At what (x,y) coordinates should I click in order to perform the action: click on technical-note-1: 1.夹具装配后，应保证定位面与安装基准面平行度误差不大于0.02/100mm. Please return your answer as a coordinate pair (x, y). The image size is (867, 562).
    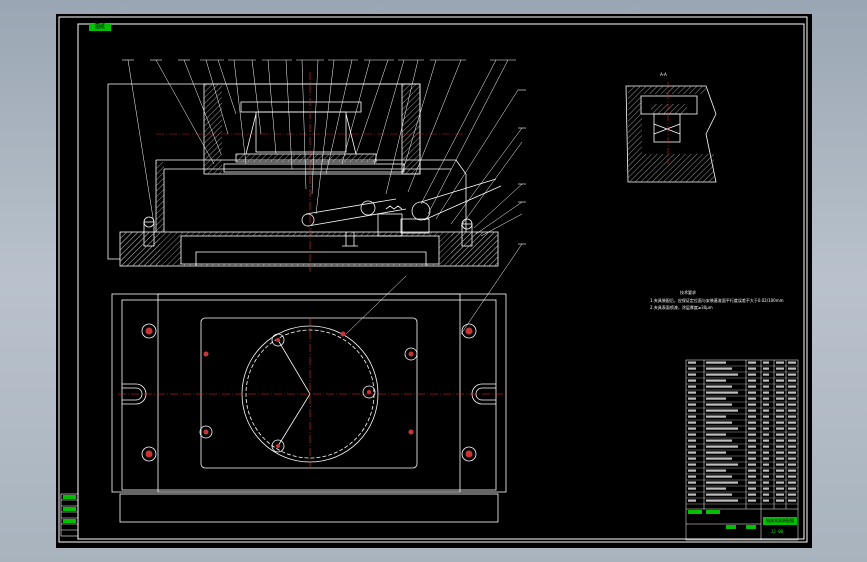
    Looking at the image, I should click on (717, 300).